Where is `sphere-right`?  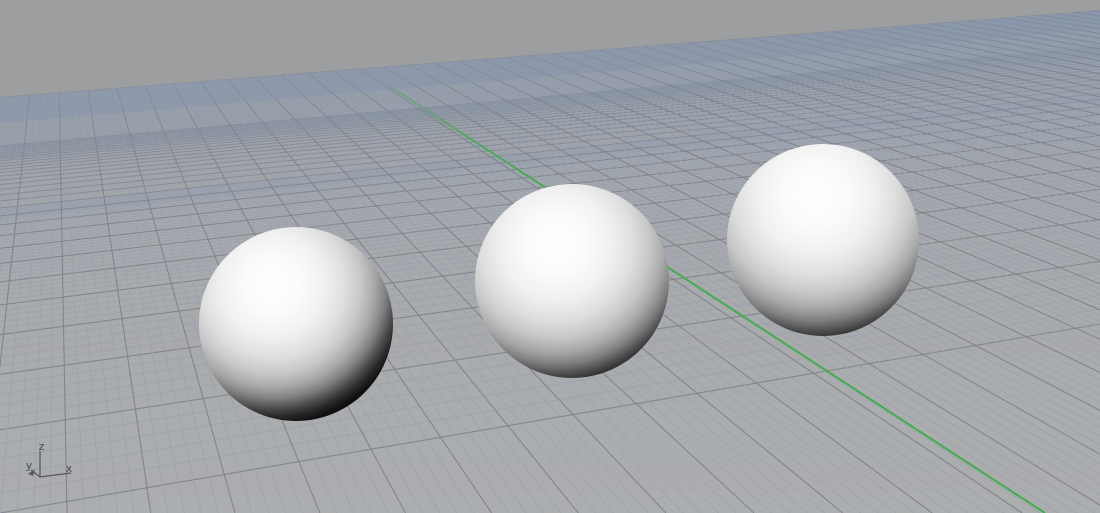 sphere-right is located at coordinates (823, 240).